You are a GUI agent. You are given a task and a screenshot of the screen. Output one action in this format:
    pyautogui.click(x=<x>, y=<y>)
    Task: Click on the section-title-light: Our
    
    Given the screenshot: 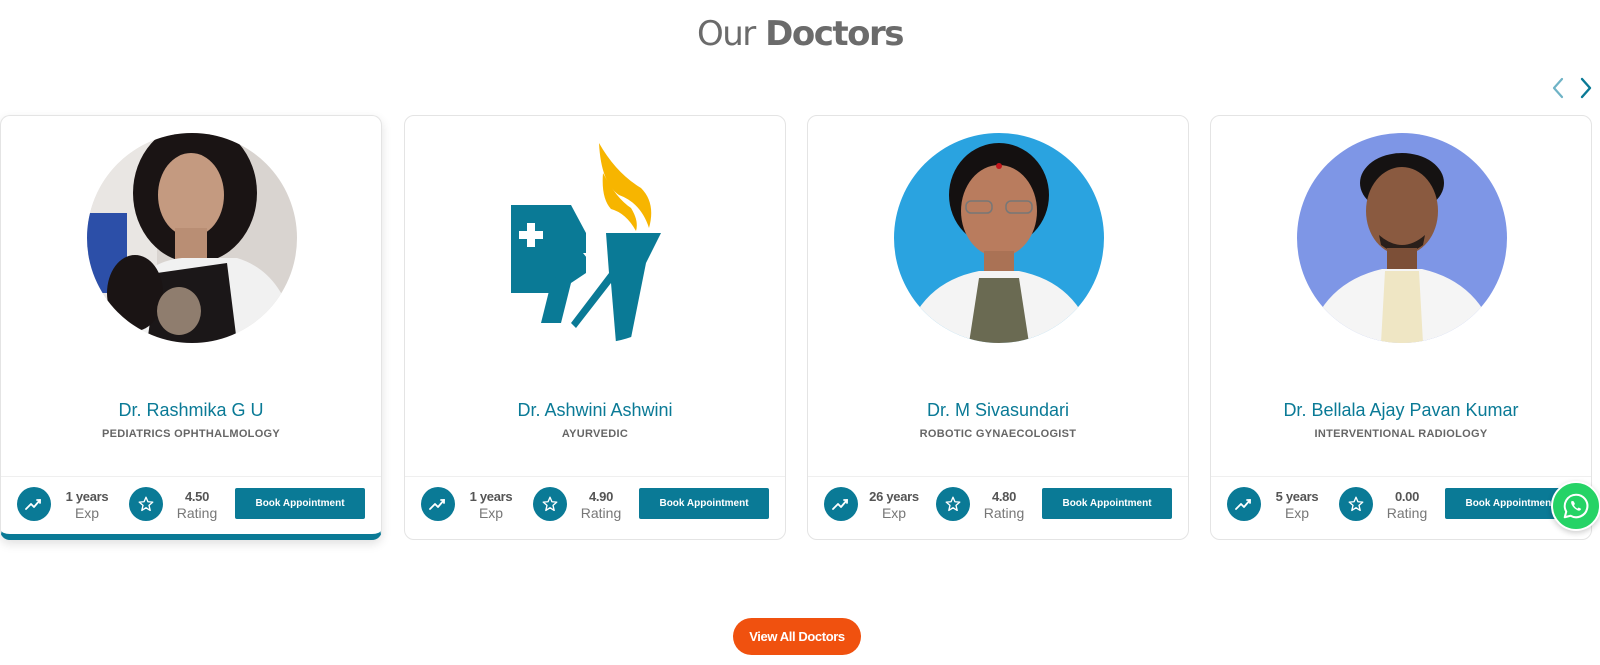 What is the action you would take?
    pyautogui.click(x=726, y=34)
    